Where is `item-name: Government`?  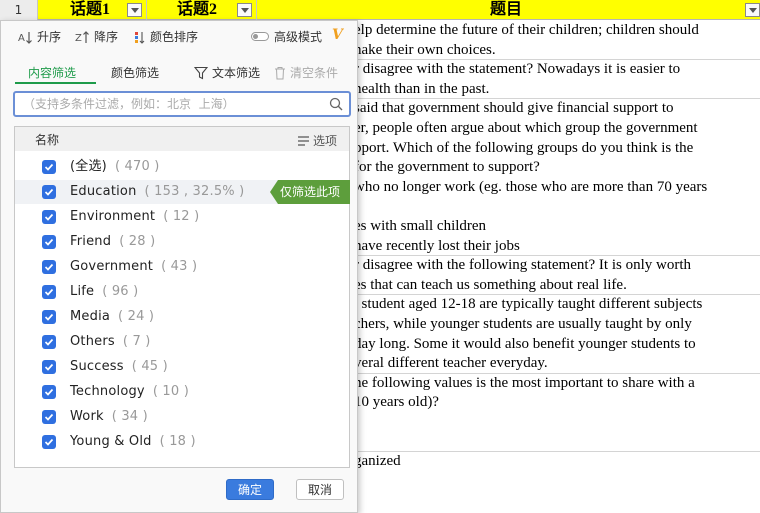 item-name: Government is located at coordinates (112, 266).